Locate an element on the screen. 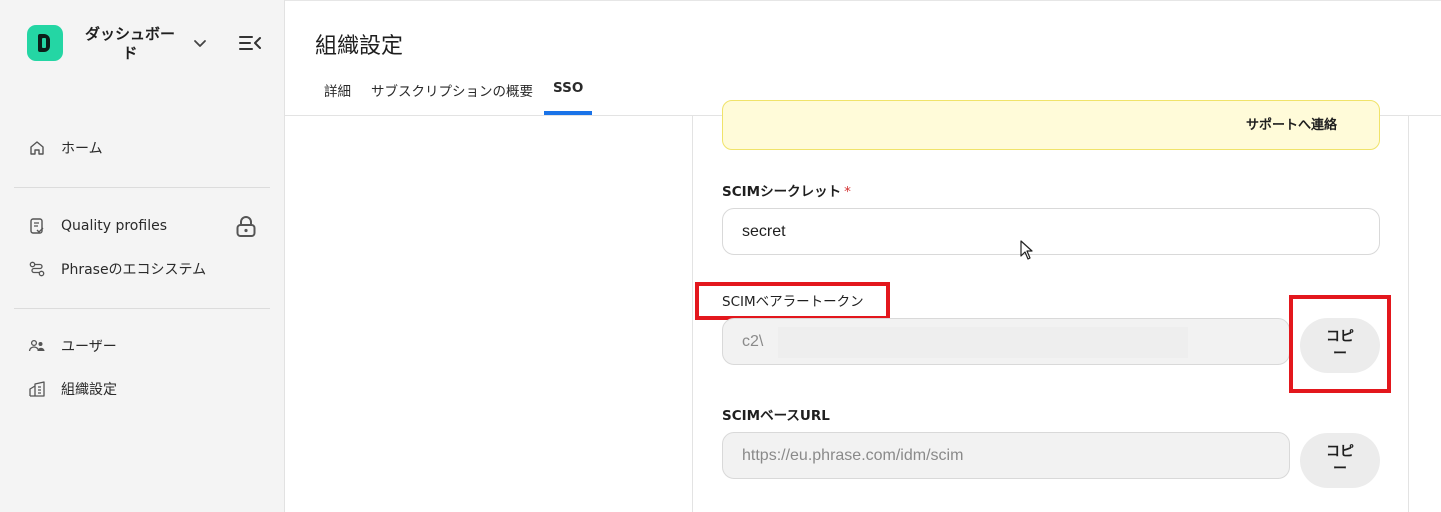 Image resolution: width=1441 pixels, height=512 pixels. sidebar-item-users: ユーザー is located at coordinates (142, 346).